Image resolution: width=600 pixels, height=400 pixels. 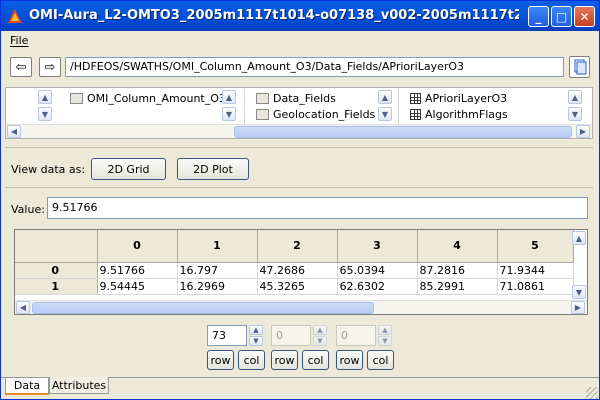 I want to click on col-button-1: col, so click(x=251, y=360).